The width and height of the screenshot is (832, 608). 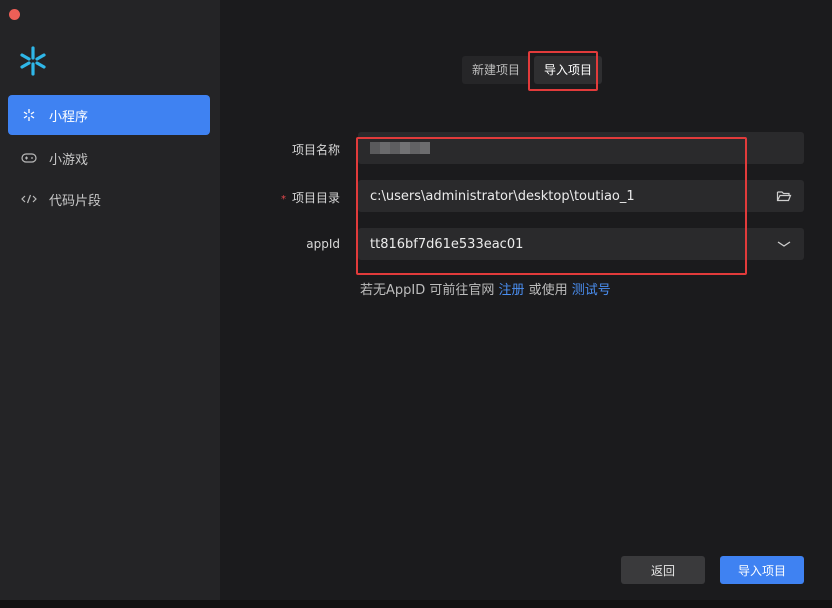 What do you see at coordinates (109, 199) in the screenshot?
I see `sidebar-item-code-snippet: 代码片段` at bounding box center [109, 199].